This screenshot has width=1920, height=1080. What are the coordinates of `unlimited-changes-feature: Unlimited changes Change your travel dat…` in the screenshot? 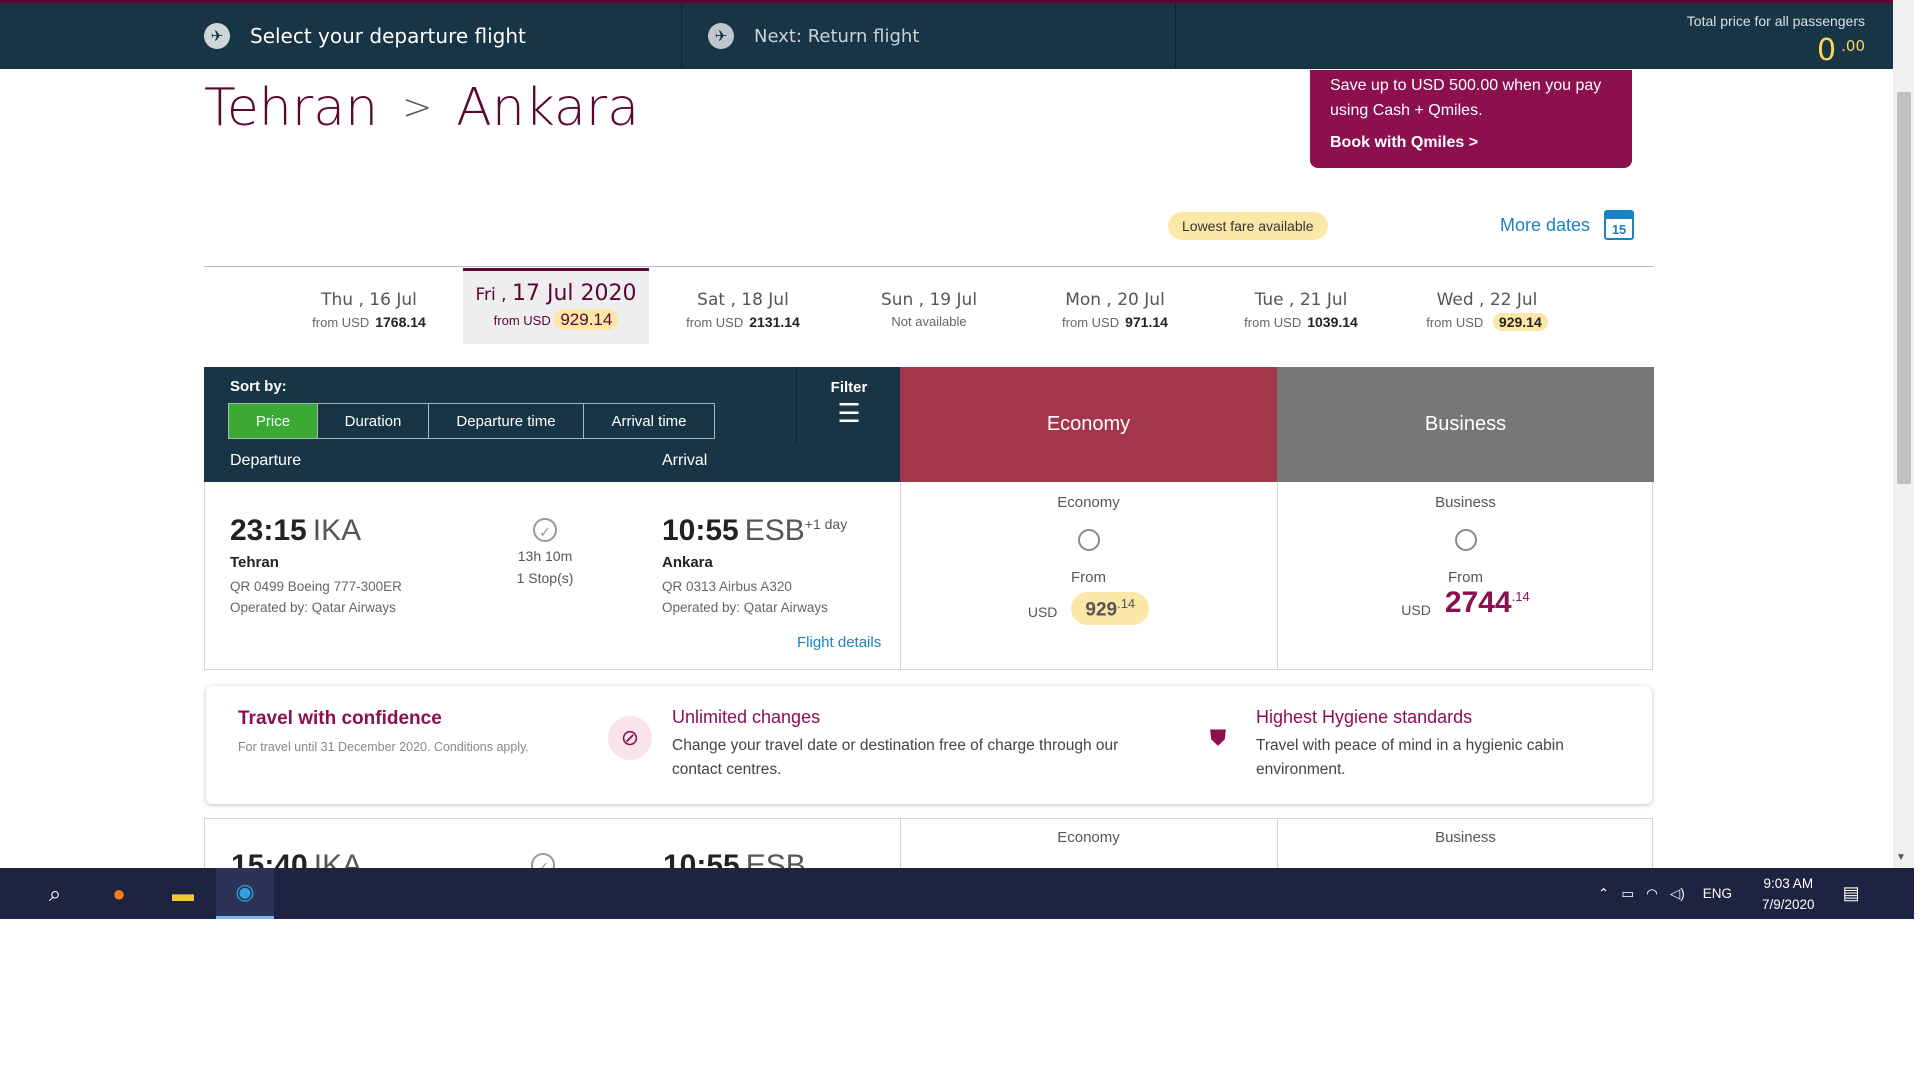 It's located at (895, 742).